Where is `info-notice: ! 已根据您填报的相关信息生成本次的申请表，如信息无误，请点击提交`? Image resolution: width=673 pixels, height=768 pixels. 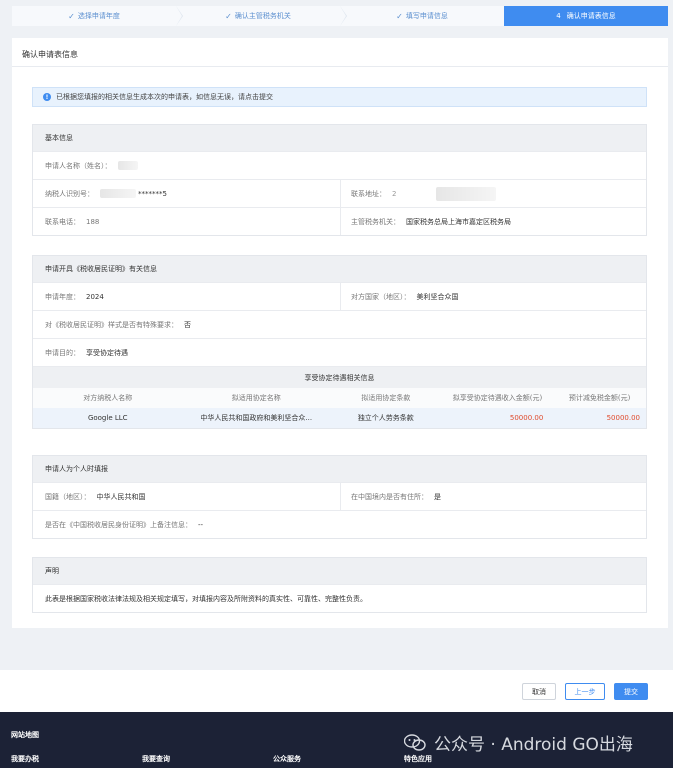 info-notice: ! 已根据您填报的相关信息生成本次的申请表，如信息无误，请点击提交 is located at coordinates (339, 97).